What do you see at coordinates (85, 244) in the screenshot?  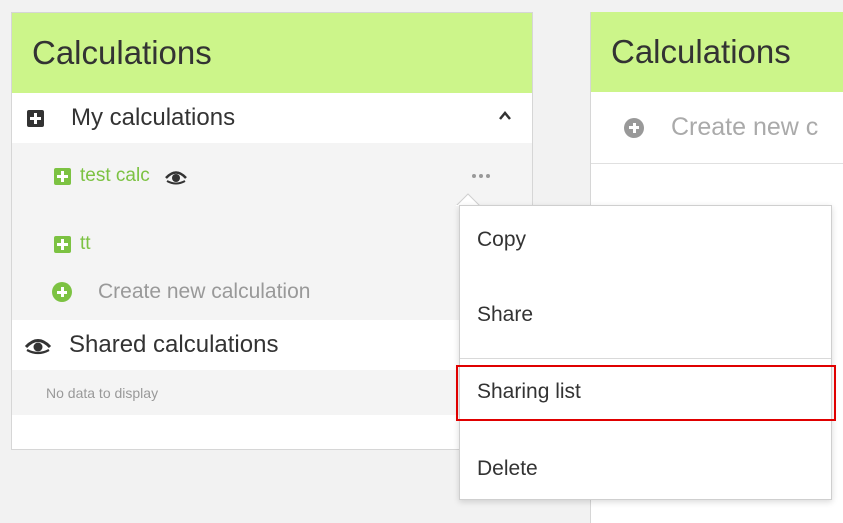 I see `calculation-name: tt` at bounding box center [85, 244].